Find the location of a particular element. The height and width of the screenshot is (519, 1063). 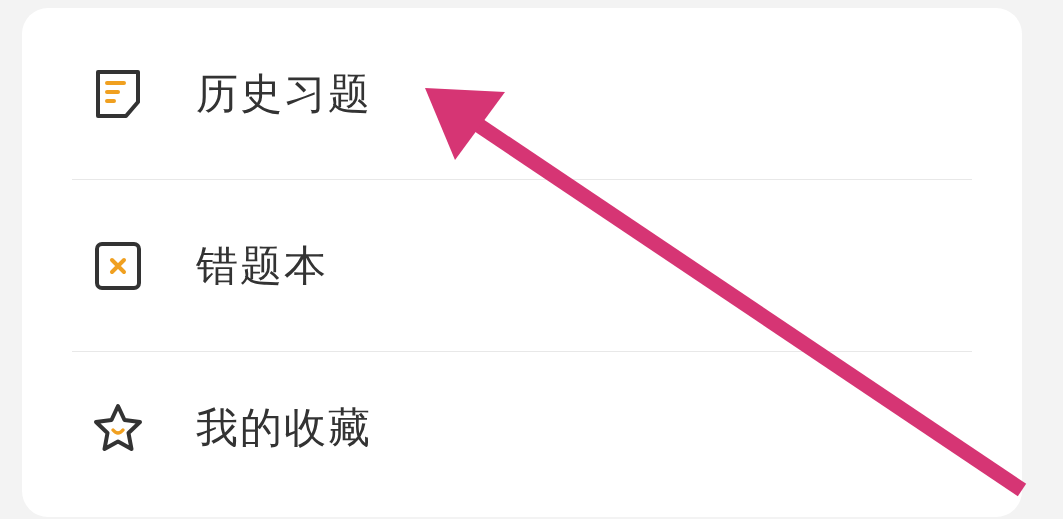

star-icon is located at coordinates (118, 427).